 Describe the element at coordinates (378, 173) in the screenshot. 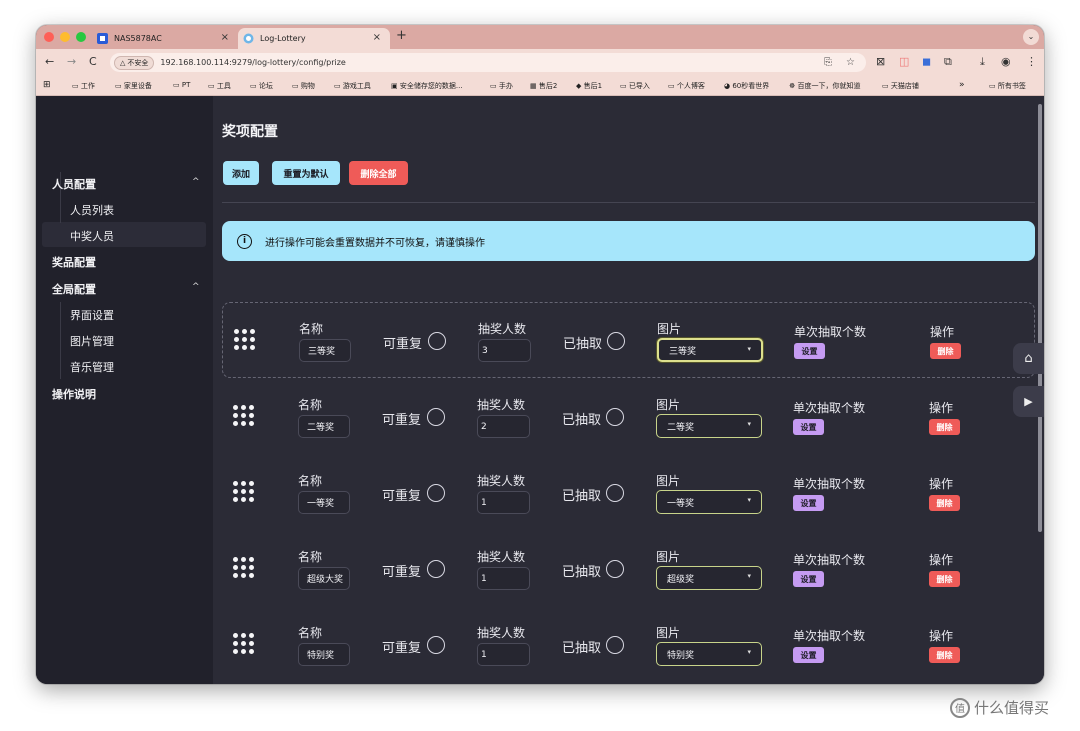

I see `delete-all-button: 删除全部` at that location.